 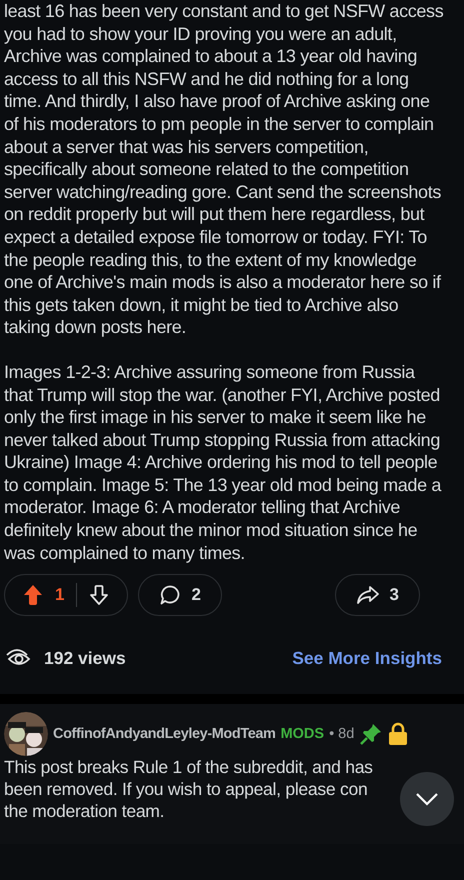 What do you see at coordinates (186, 789) in the screenshot?
I see `comment-text-line: been removed. If you wish to appeal, please con` at bounding box center [186, 789].